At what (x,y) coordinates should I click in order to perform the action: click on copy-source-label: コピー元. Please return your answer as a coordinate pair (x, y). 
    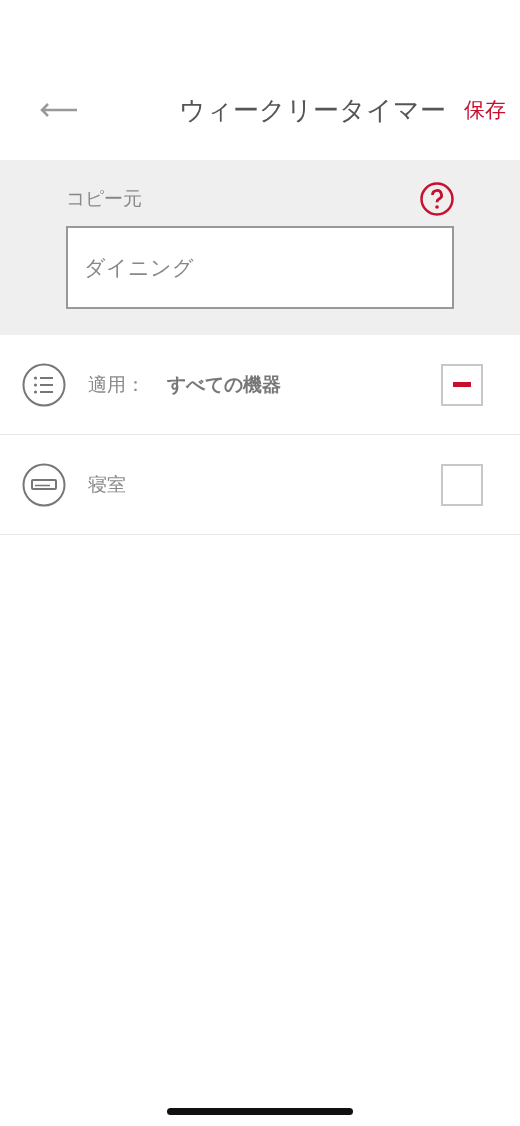
    Looking at the image, I should click on (104, 198).